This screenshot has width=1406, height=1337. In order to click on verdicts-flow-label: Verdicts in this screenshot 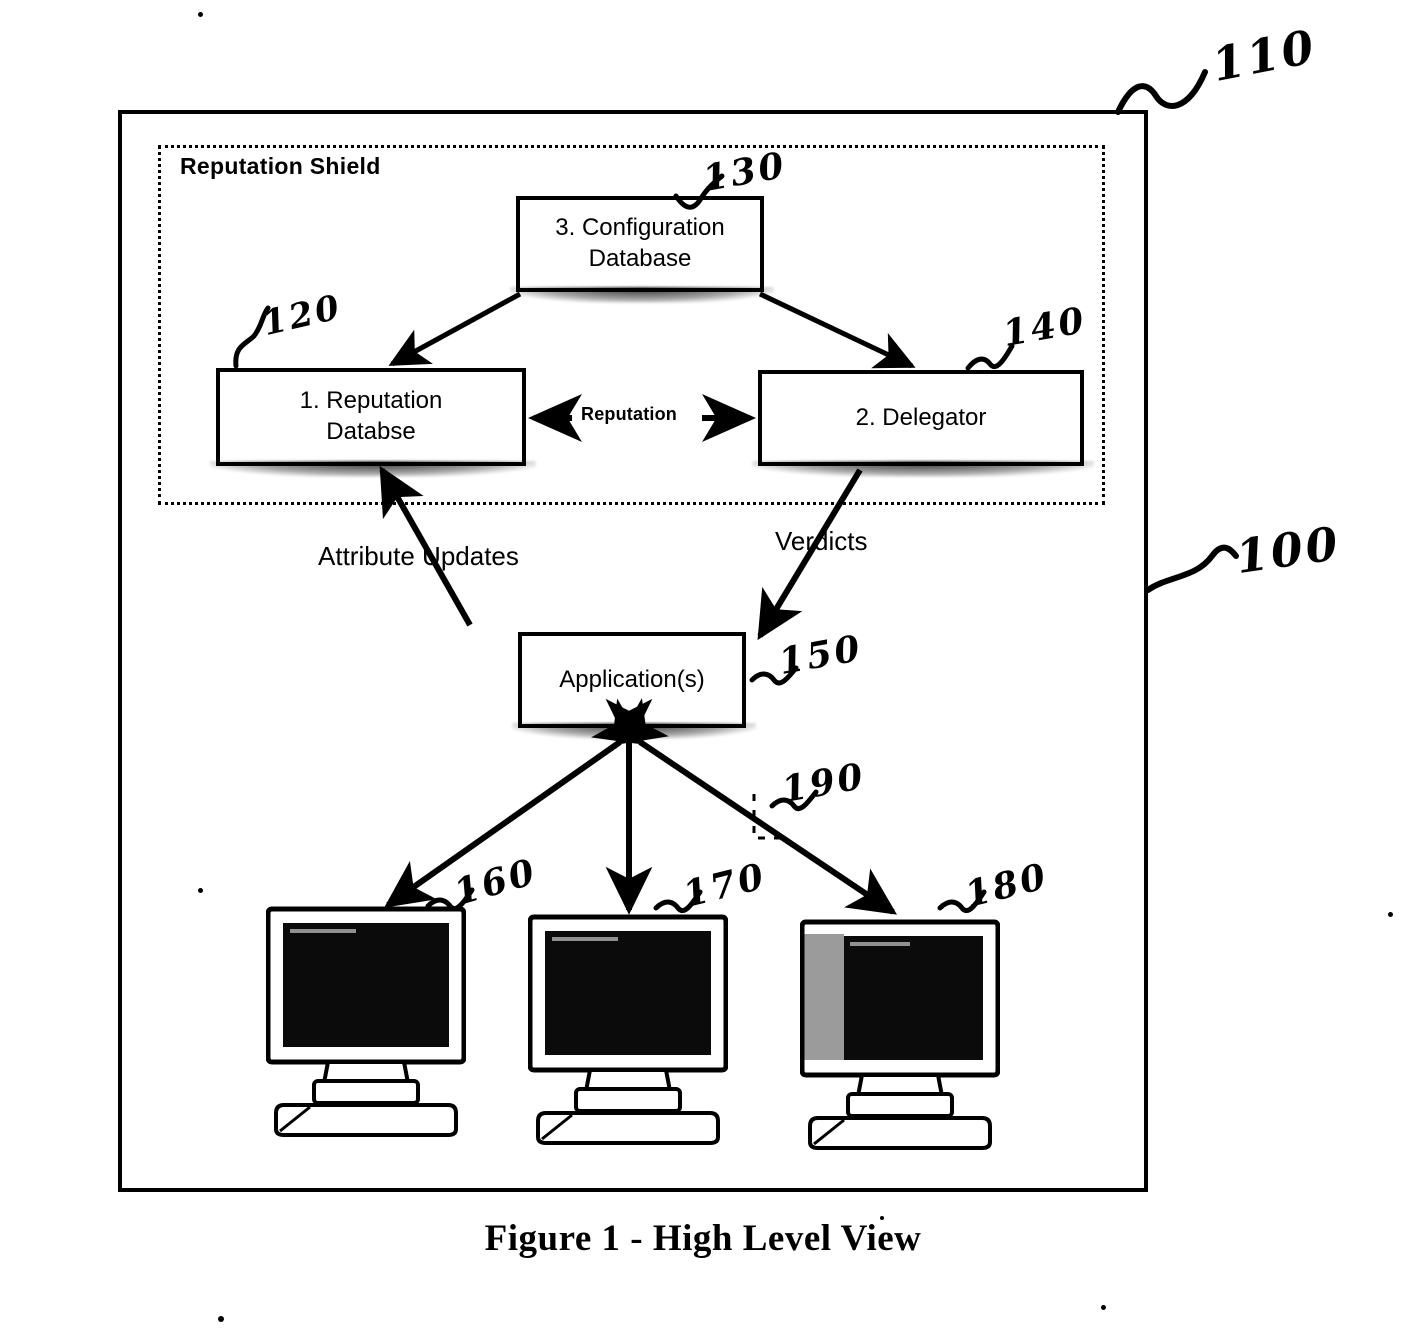, I will do `click(821, 541)`.